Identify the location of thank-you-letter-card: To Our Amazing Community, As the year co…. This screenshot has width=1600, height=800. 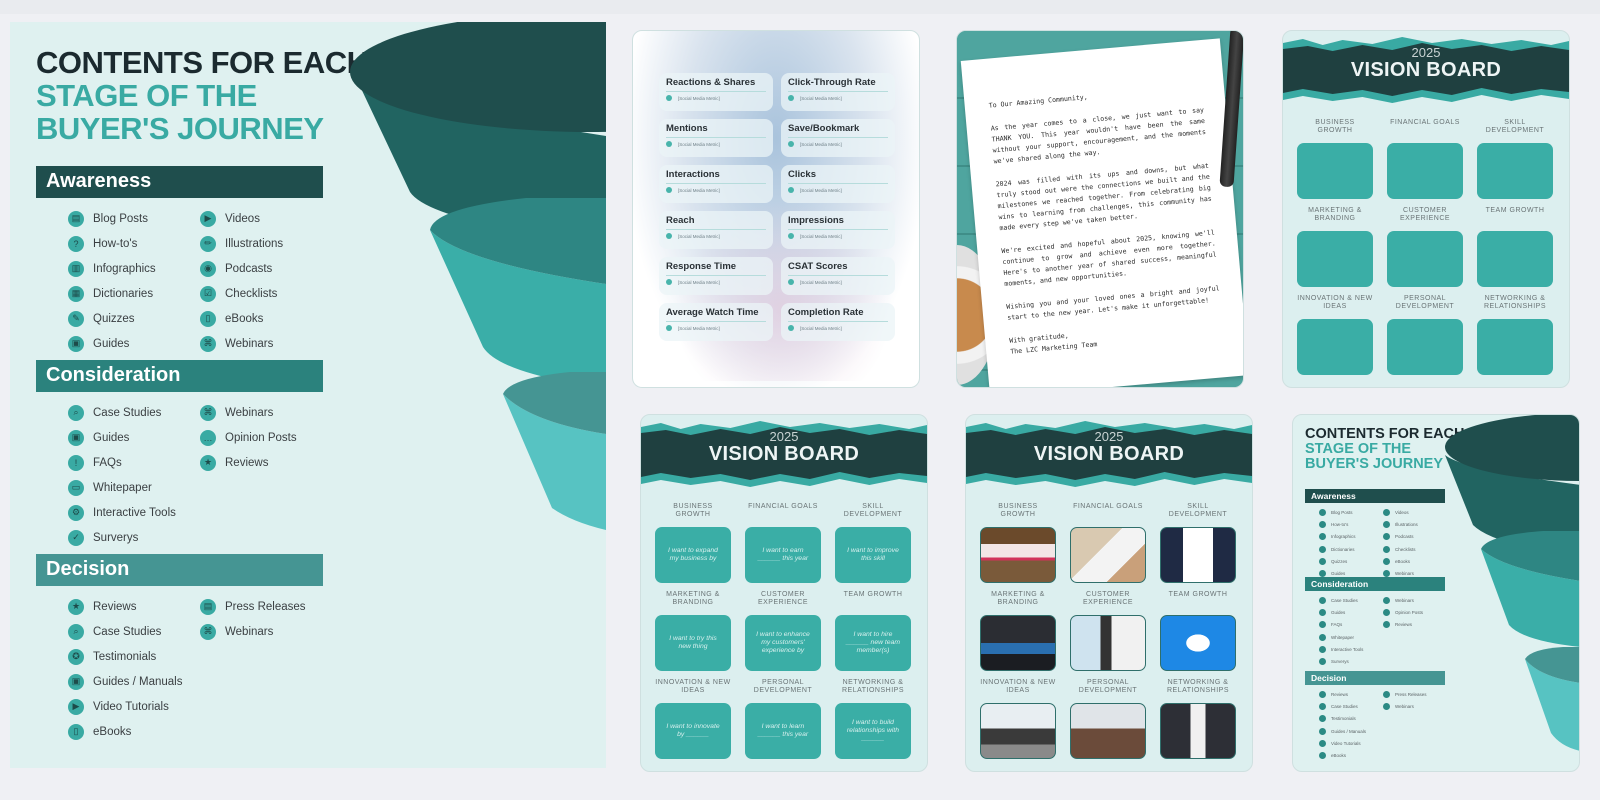
(1100, 209).